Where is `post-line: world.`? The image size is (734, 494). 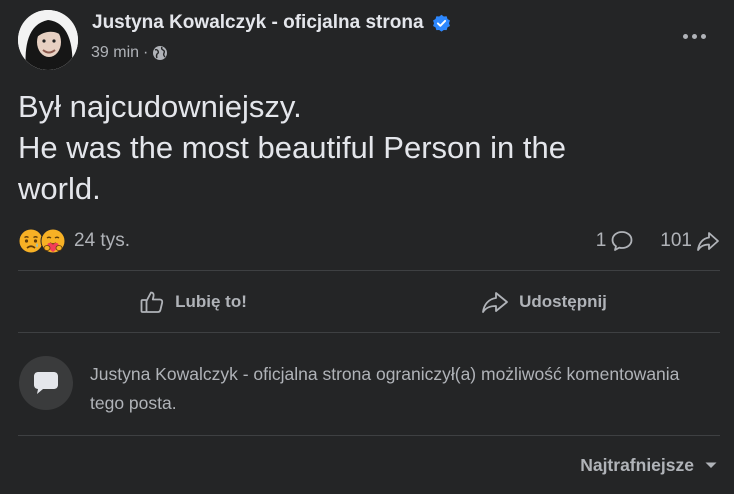
post-line: world. is located at coordinates (59, 188).